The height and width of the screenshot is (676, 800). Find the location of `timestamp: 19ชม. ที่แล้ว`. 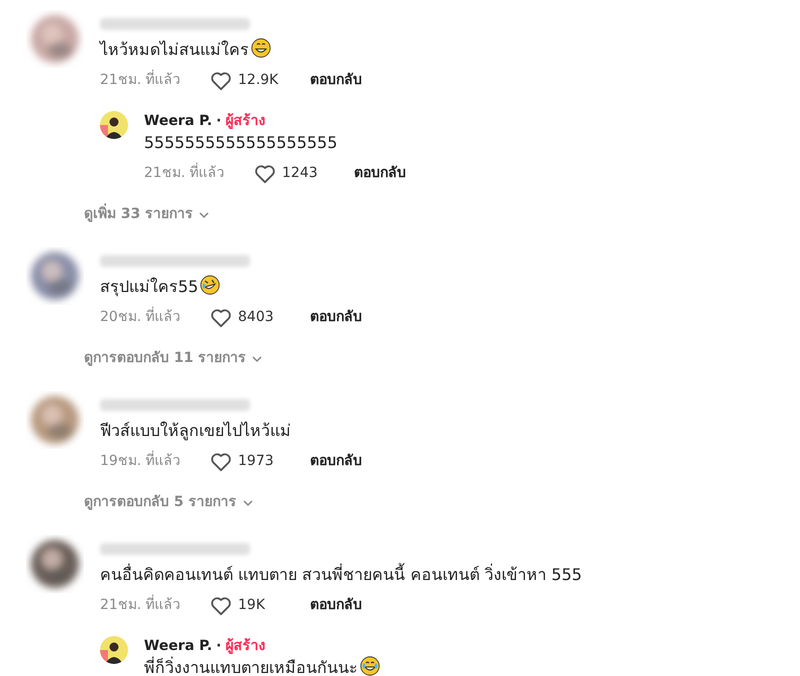

timestamp: 19ชม. ที่แล้ว is located at coordinates (155, 461).